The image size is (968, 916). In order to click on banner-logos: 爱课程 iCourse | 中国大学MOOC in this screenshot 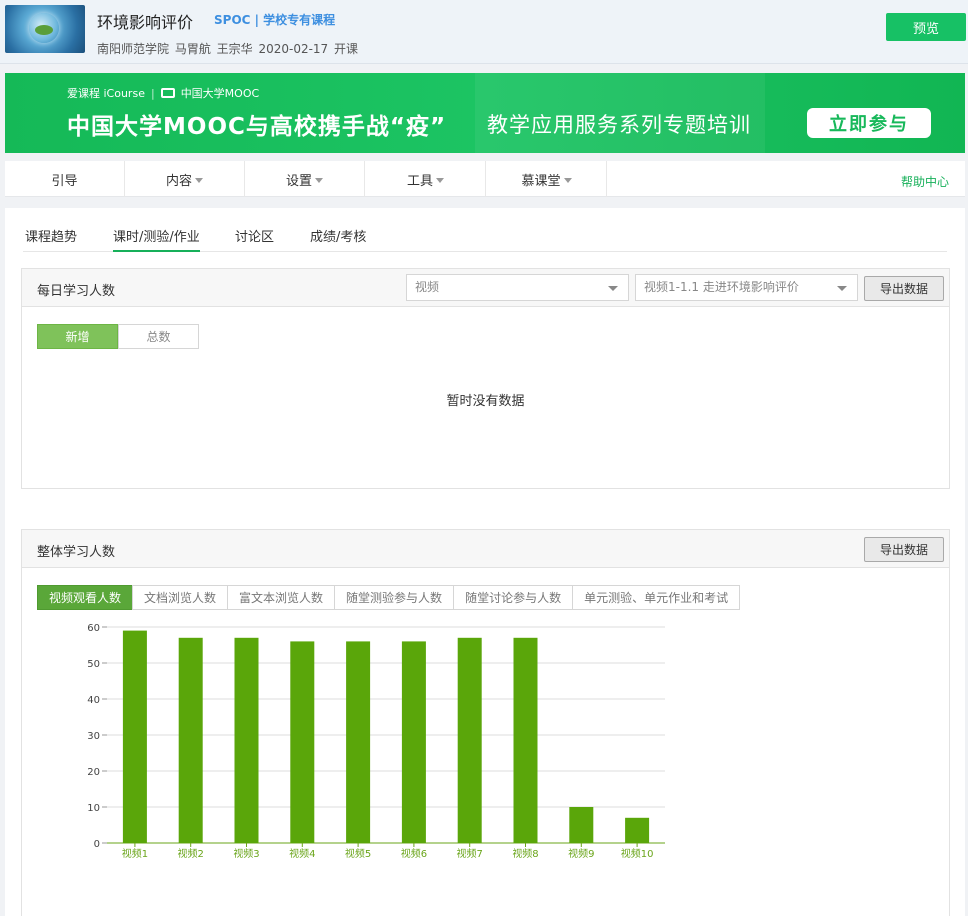, I will do `click(163, 93)`.